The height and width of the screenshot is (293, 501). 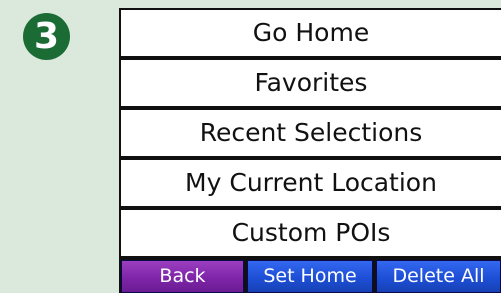 I want to click on step-number-badge: 3, so click(x=46, y=36).